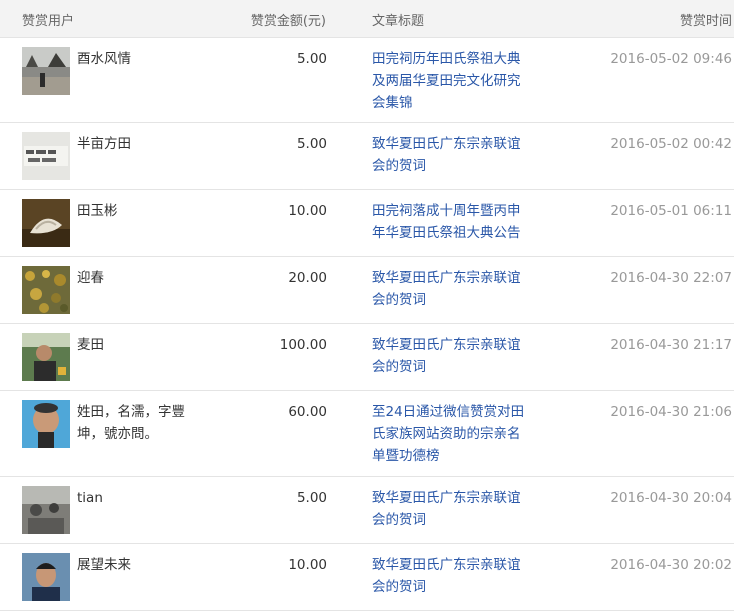 Image resolution: width=734 pixels, height=611 pixels. What do you see at coordinates (303, 345) in the screenshot?
I see `donation-amount: 100.00` at bounding box center [303, 345].